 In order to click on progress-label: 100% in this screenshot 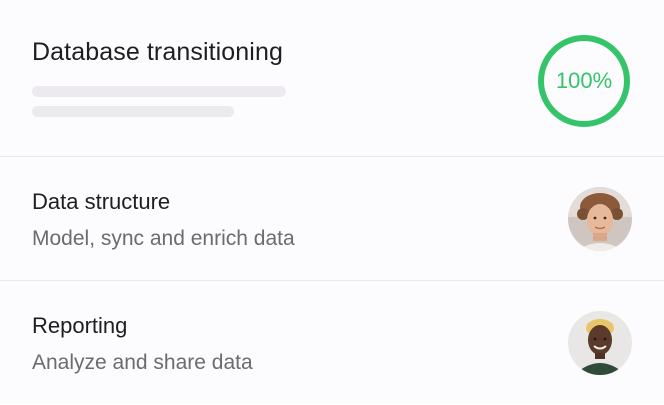, I will do `click(584, 80)`.